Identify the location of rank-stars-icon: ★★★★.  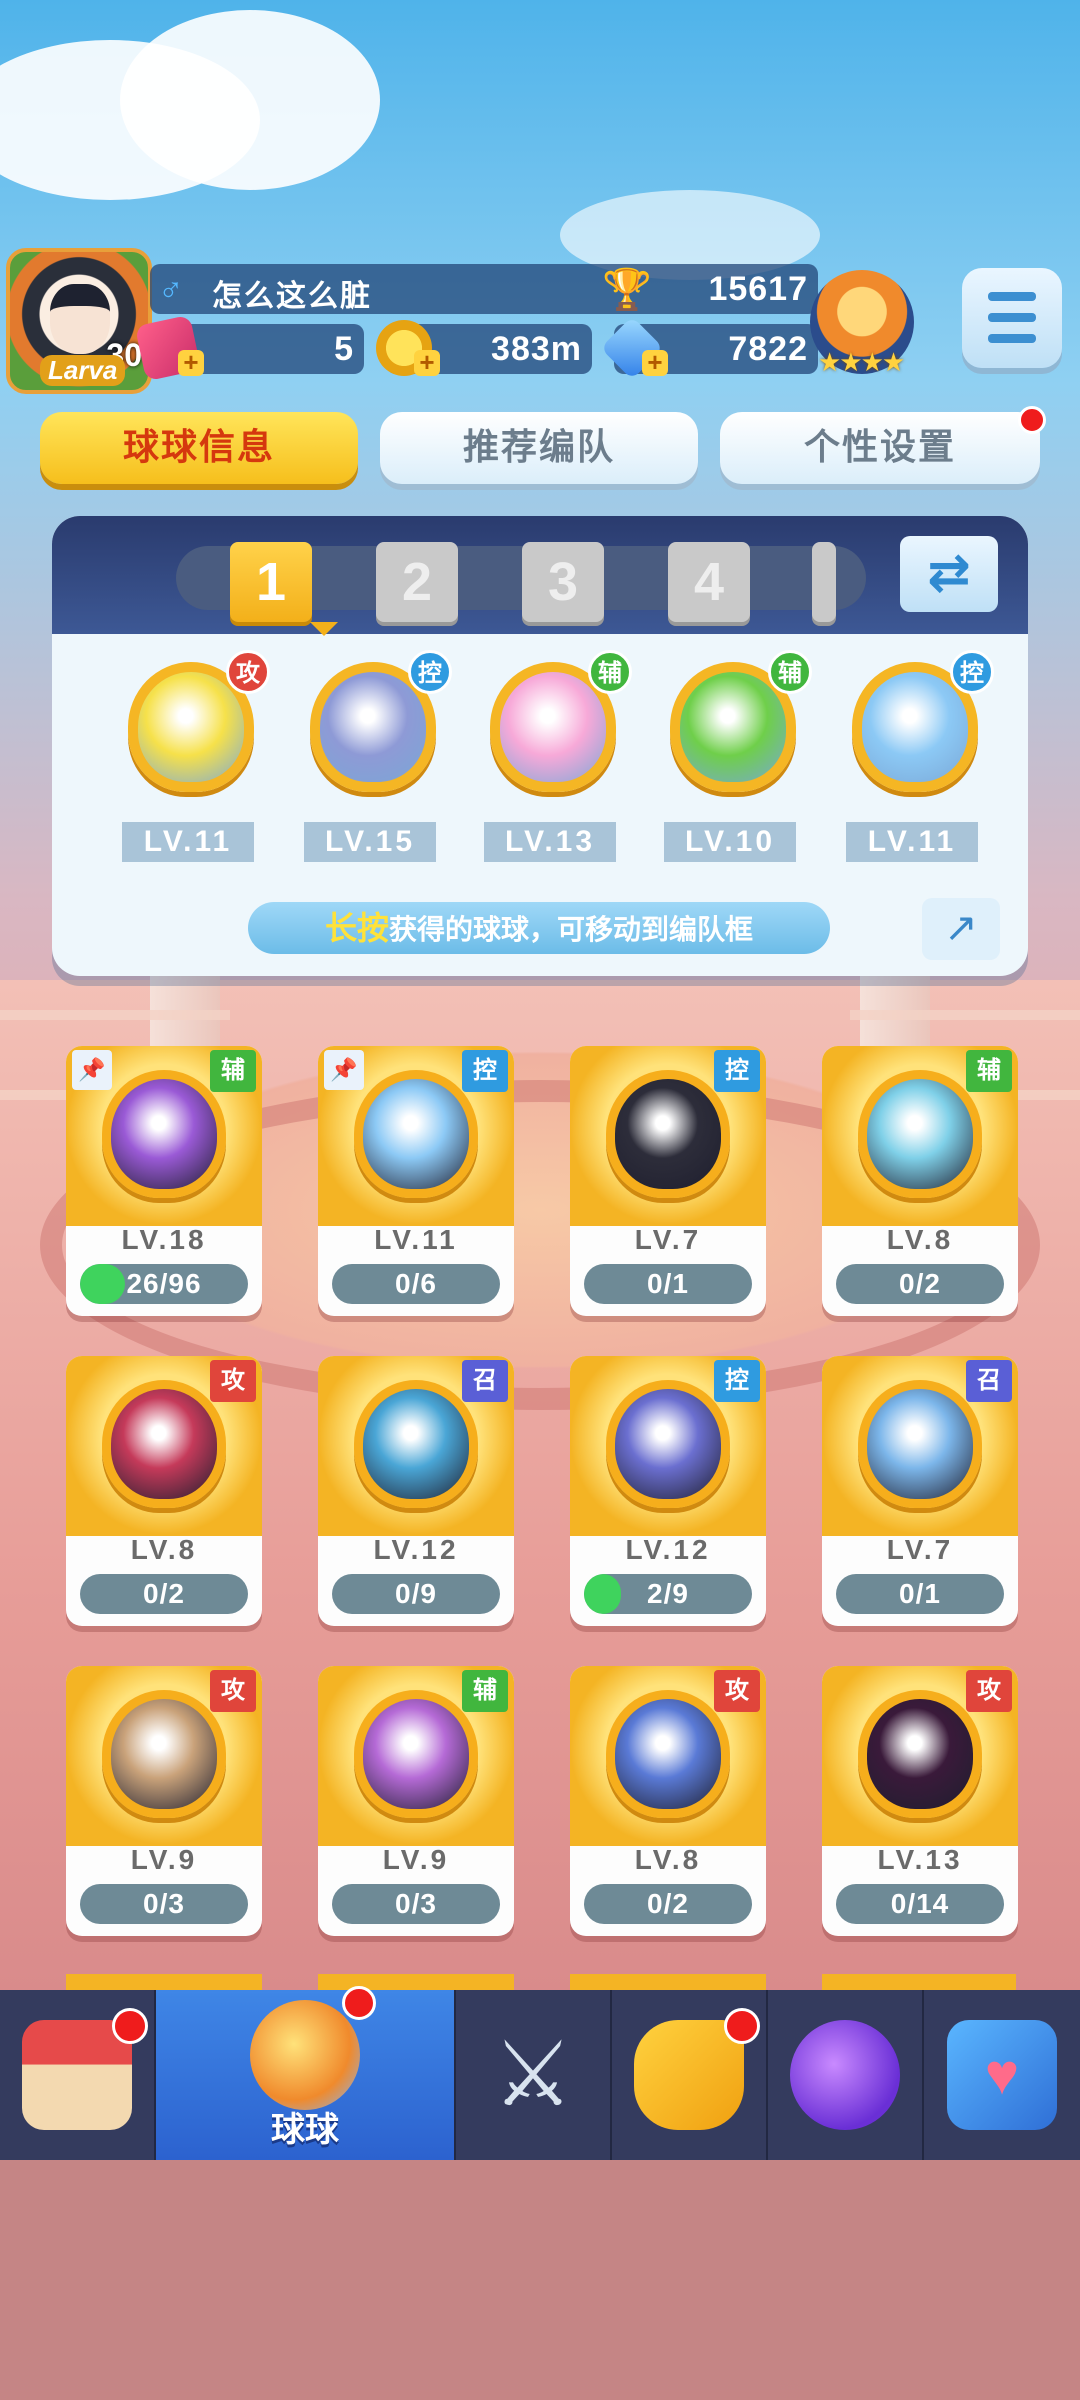
(861, 362).